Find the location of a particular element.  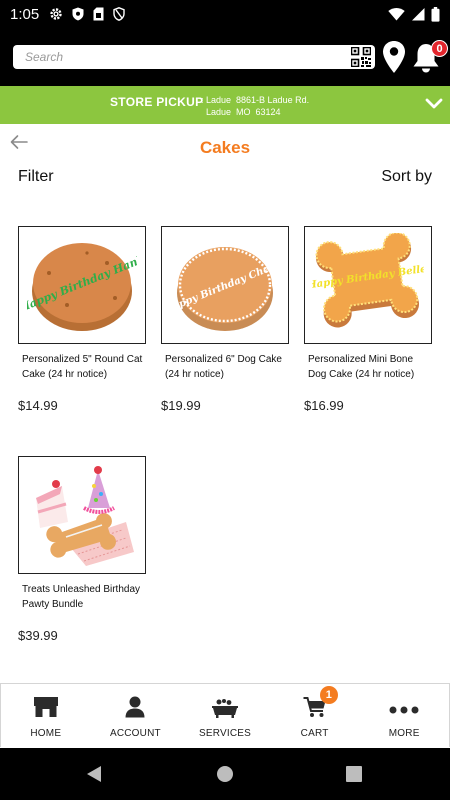

nav-home-label: HOME is located at coordinates (46, 733).